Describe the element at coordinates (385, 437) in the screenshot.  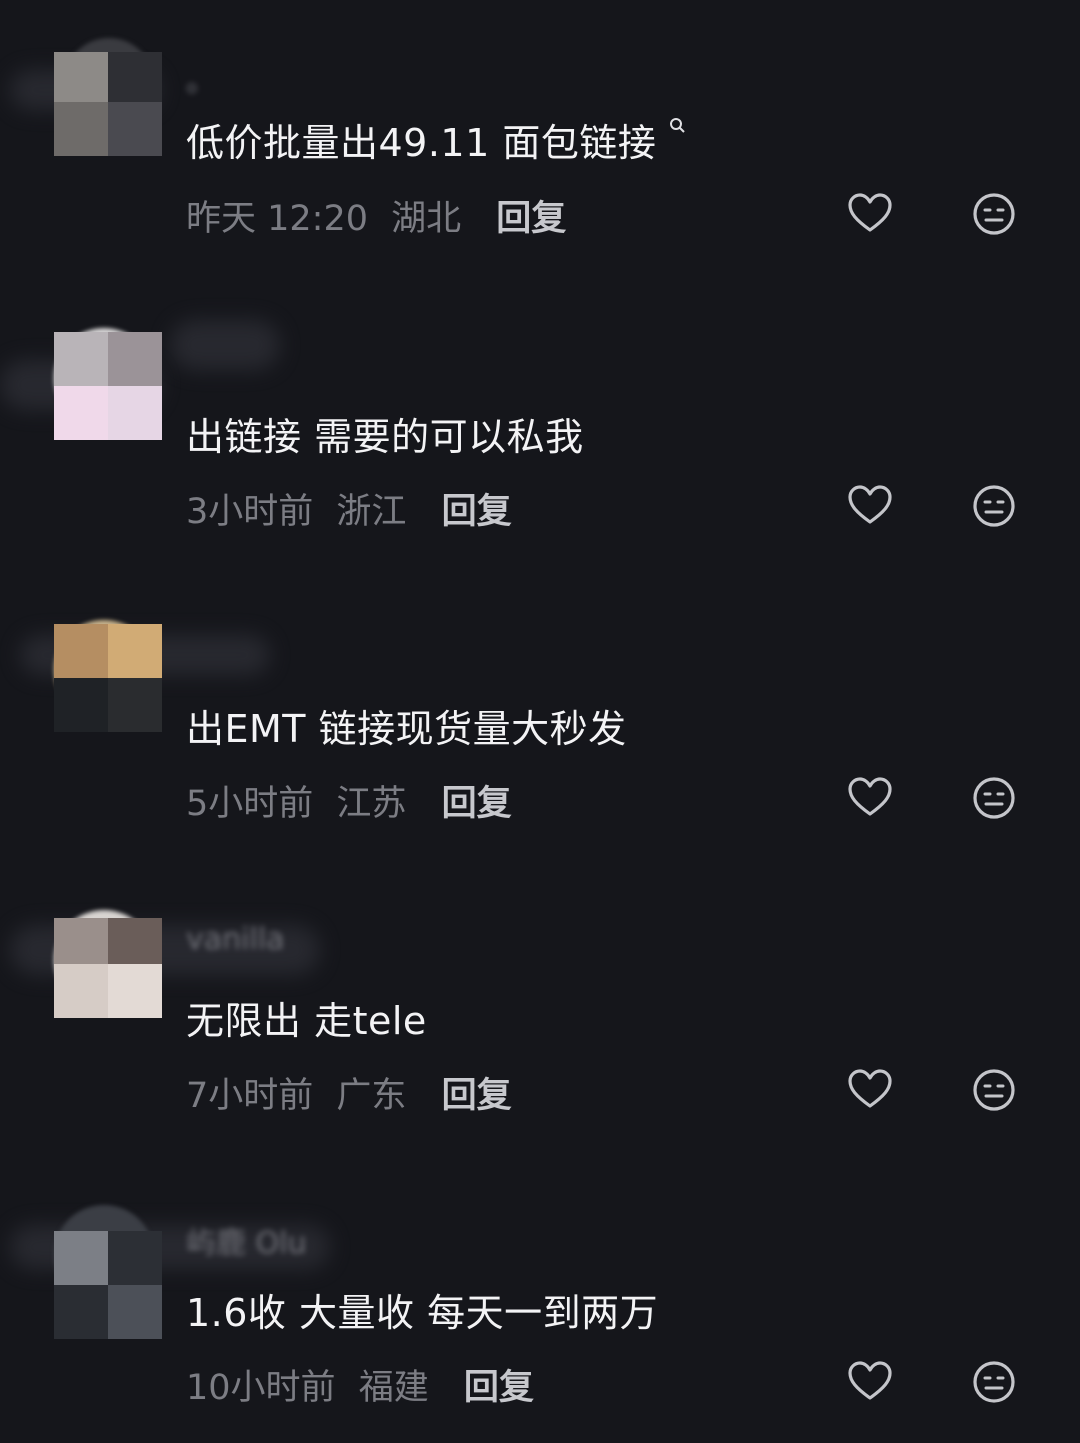
I see `comment-text: 出链接 需要的可以私我` at that location.